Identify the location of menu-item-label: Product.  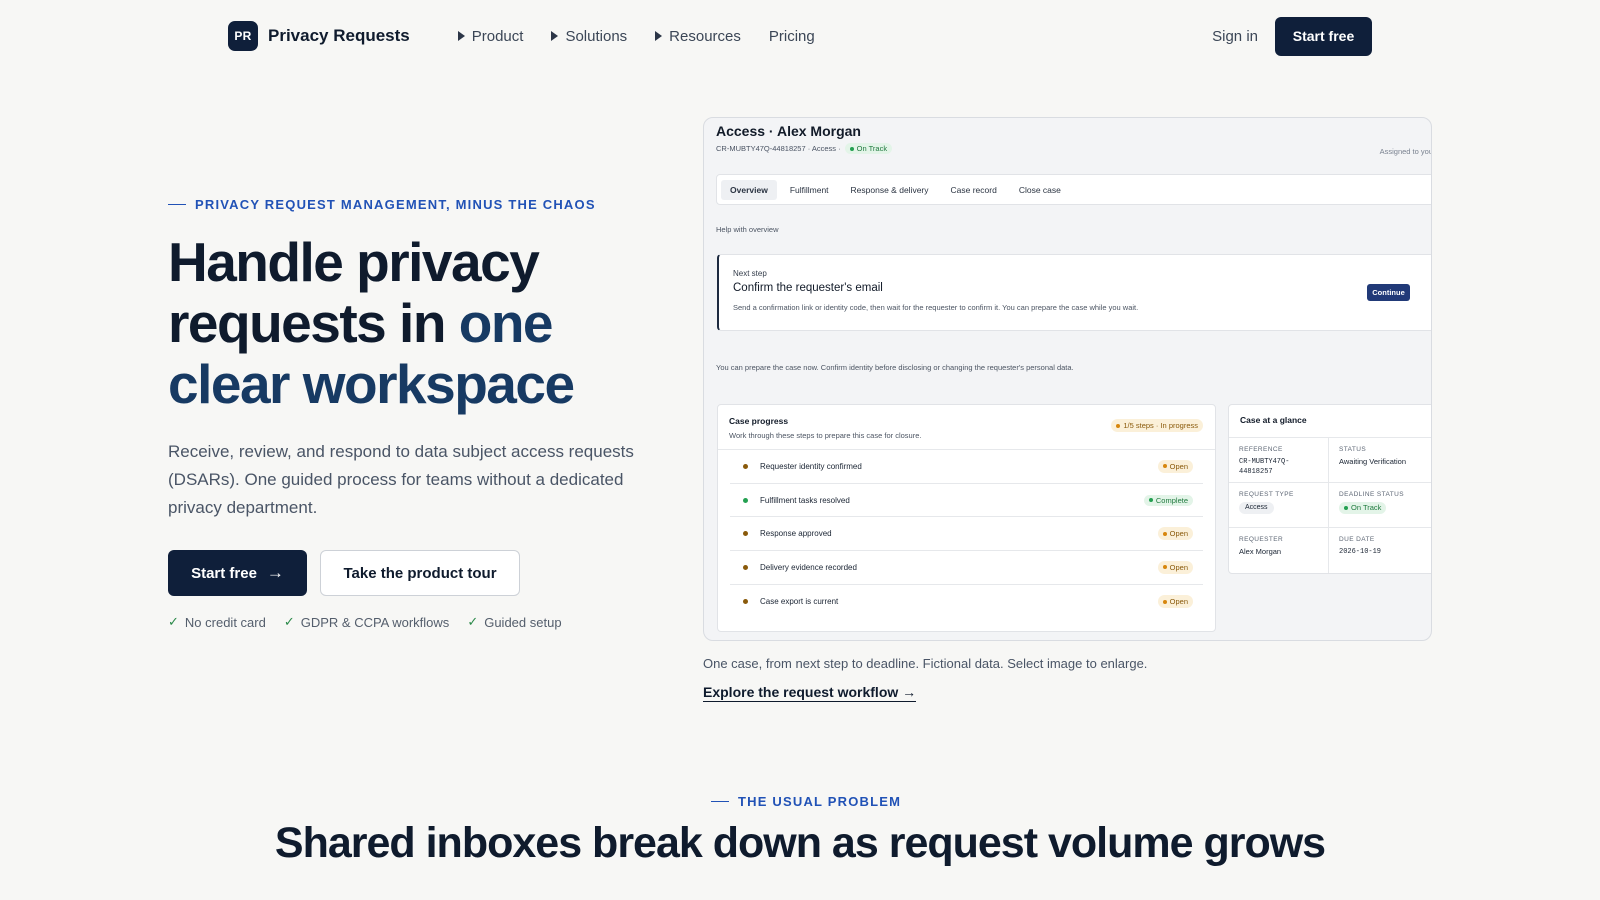
(497, 36).